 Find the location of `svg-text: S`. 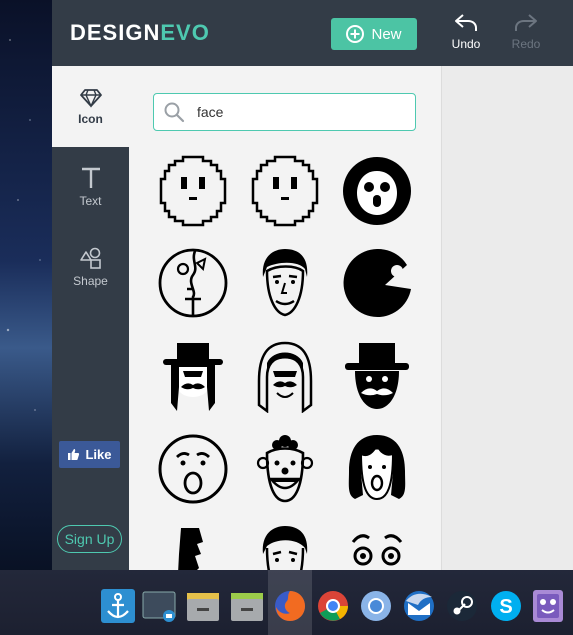

svg-text: S is located at coordinates (505, 607).